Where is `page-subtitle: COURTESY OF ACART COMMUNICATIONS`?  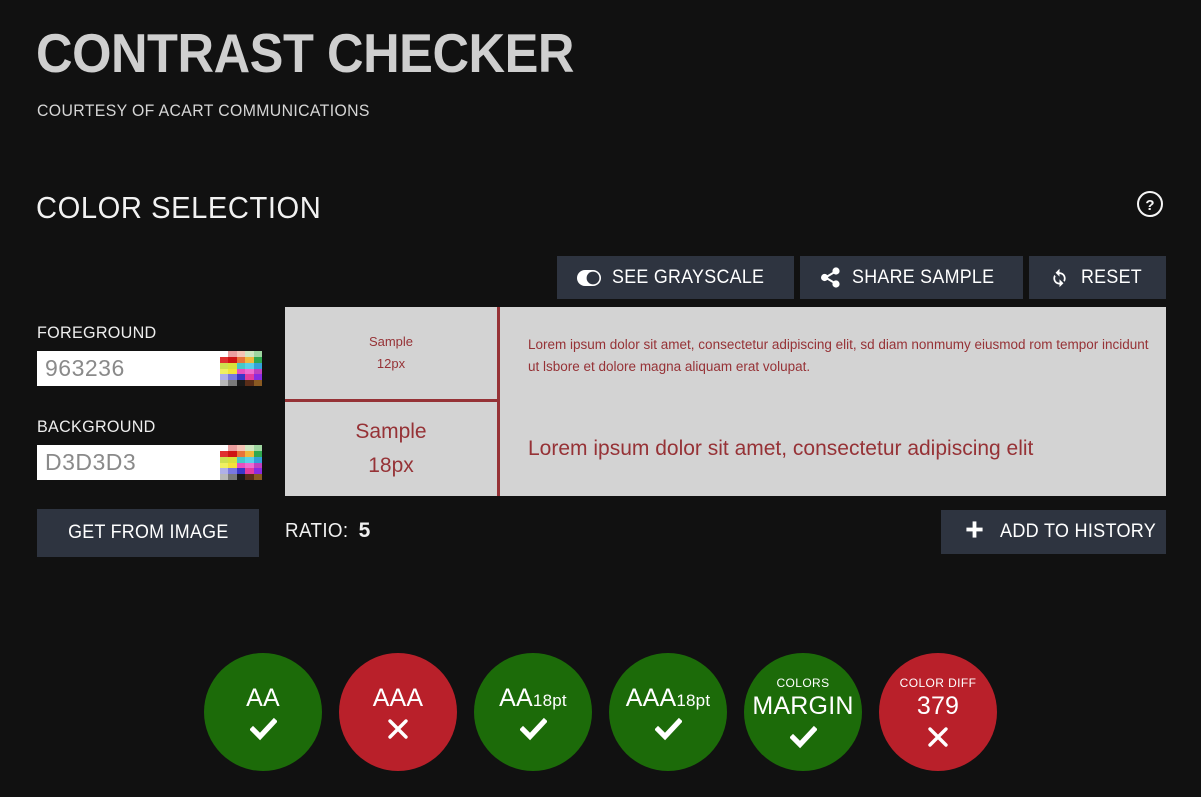
page-subtitle: COURTESY OF ACART COMMUNICATIONS is located at coordinates (203, 110).